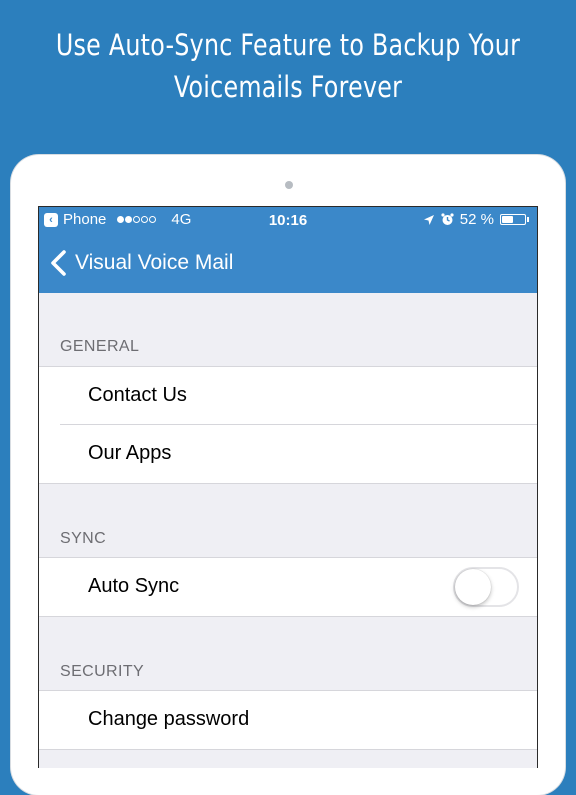  I want to click on auto-sync-label: Auto Sync, so click(134, 586).